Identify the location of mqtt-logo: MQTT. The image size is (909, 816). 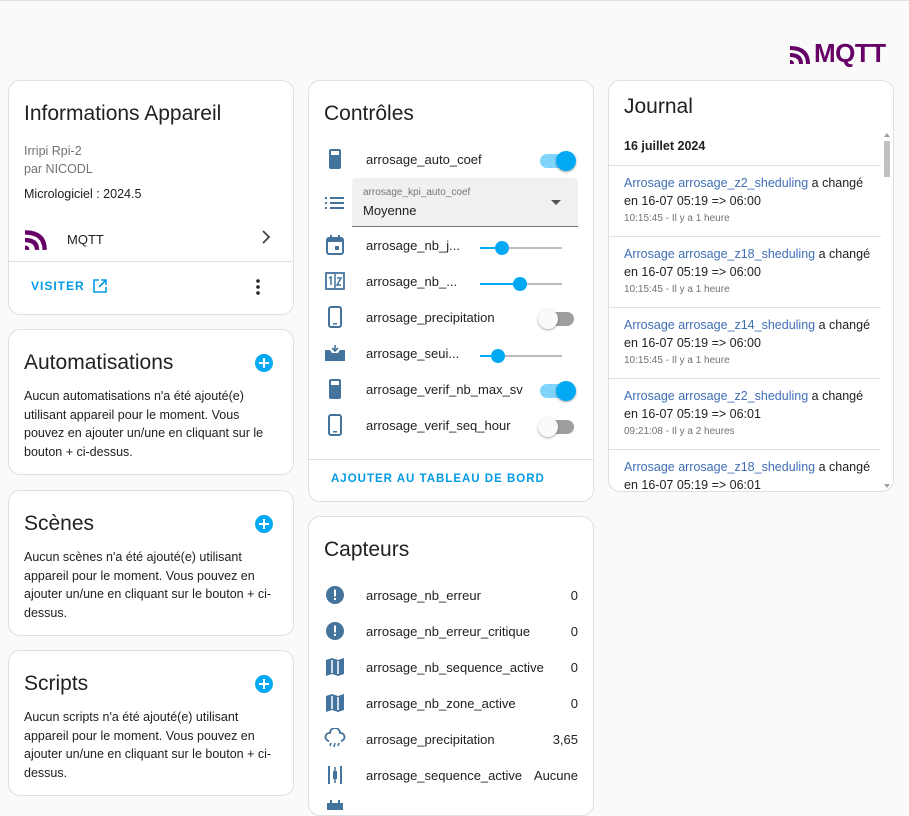
(838, 53).